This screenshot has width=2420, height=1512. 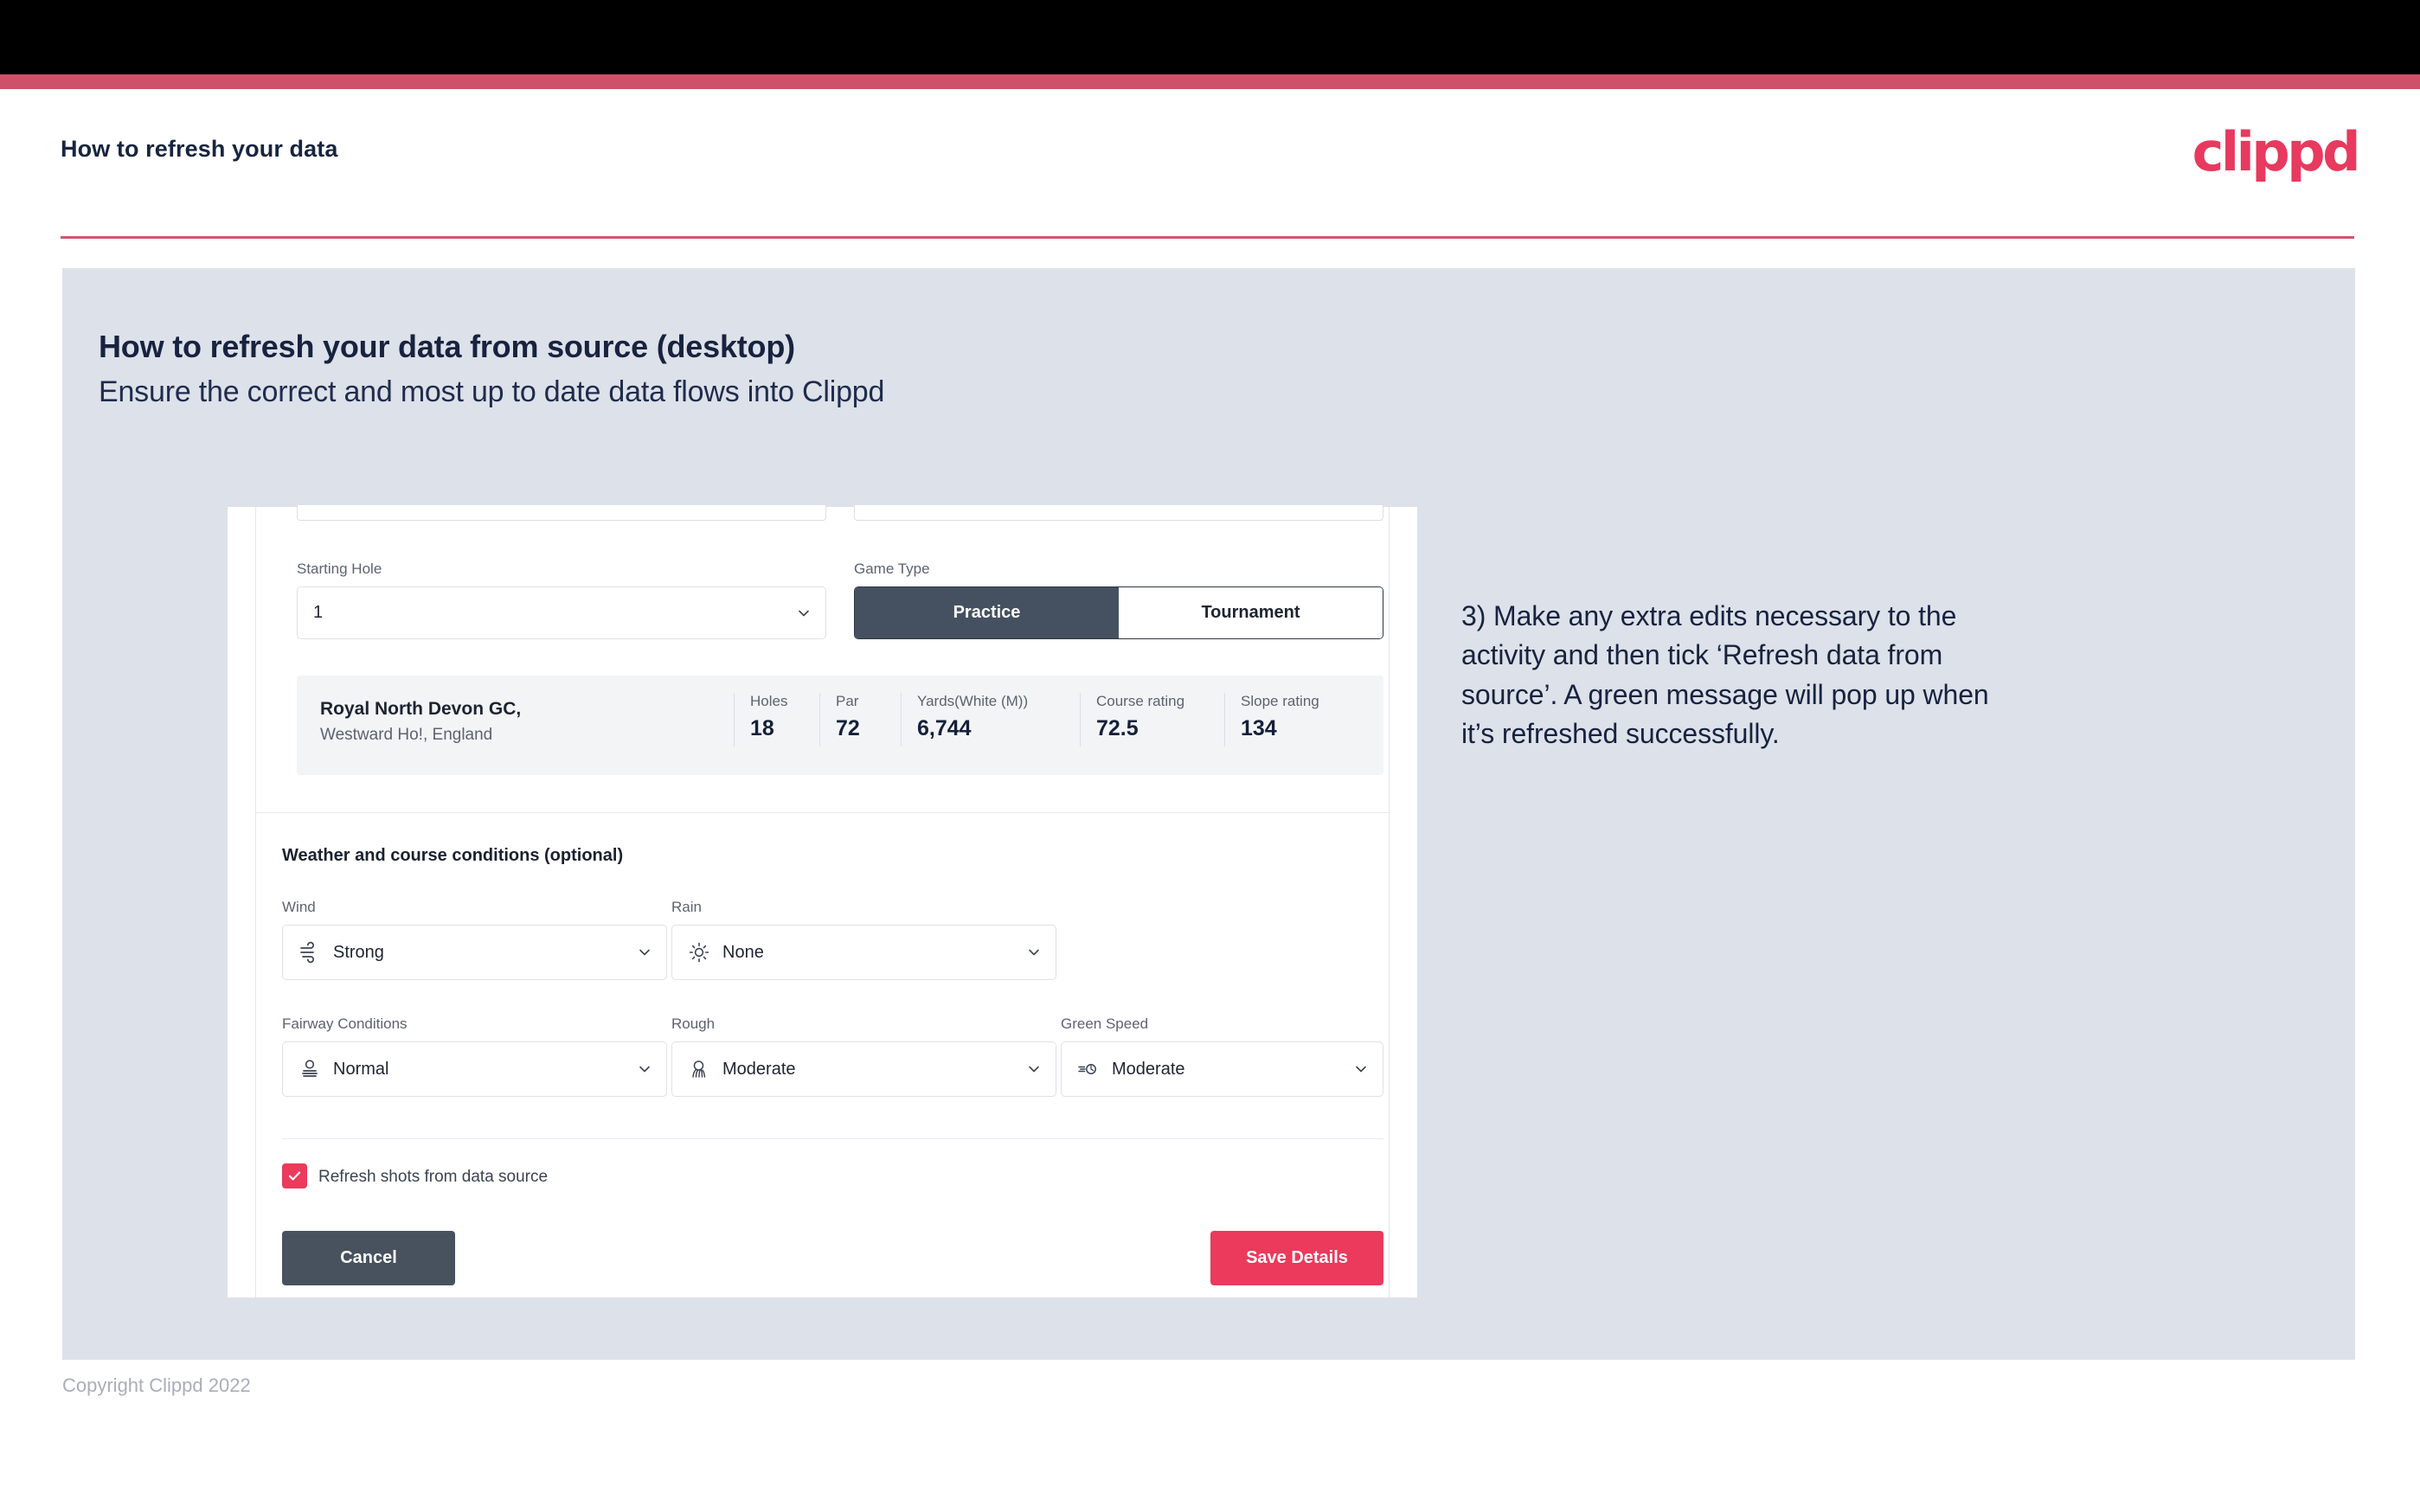 What do you see at coordinates (1259, 728) in the screenshot?
I see `stat-value: 134` at bounding box center [1259, 728].